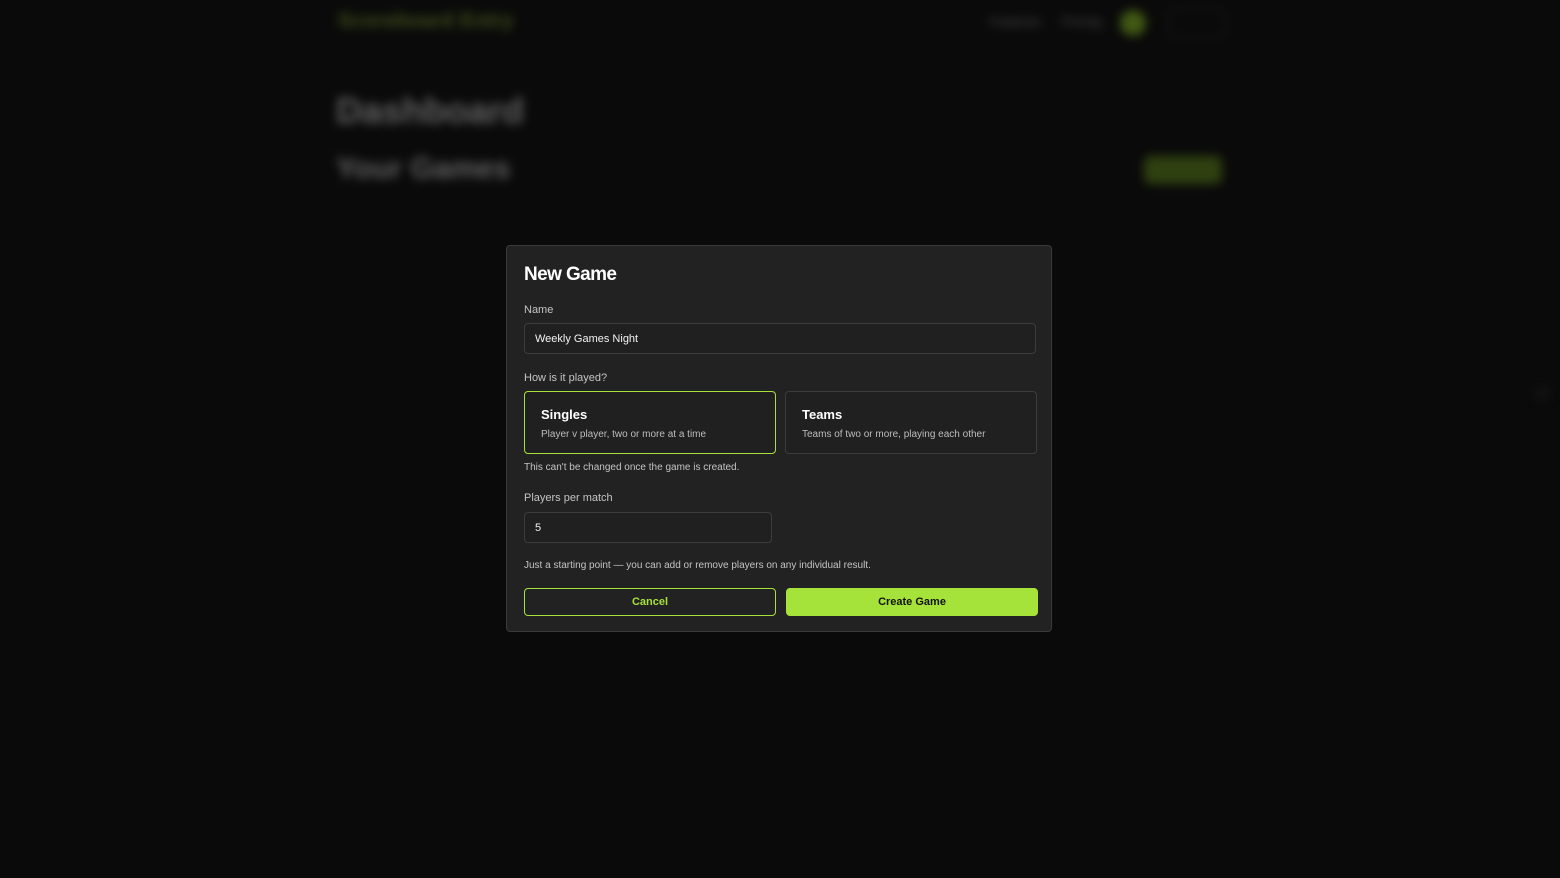  What do you see at coordinates (1543, 393) in the screenshot?
I see `side-handle` at bounding box center [1543, 393].